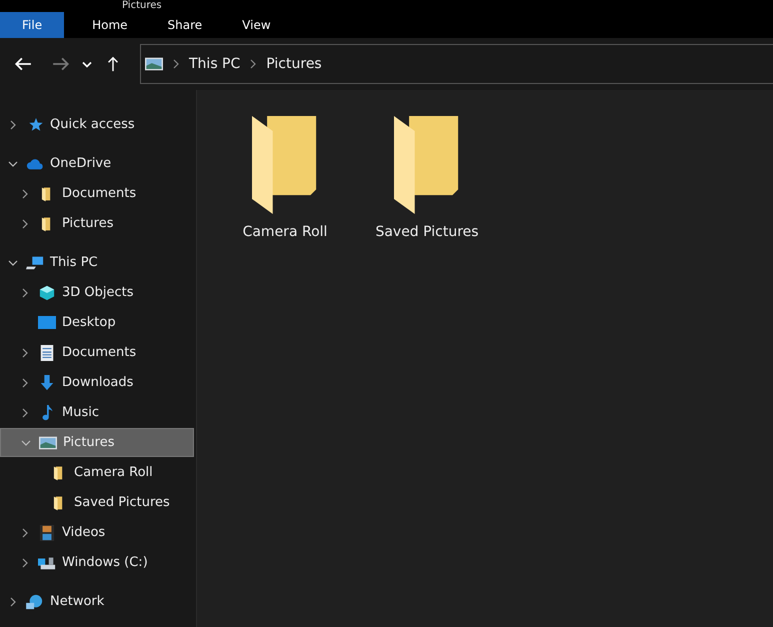 This screenshot has width=773, height=627. I want to click on ribbon-tab: Home, so click(110, 25).